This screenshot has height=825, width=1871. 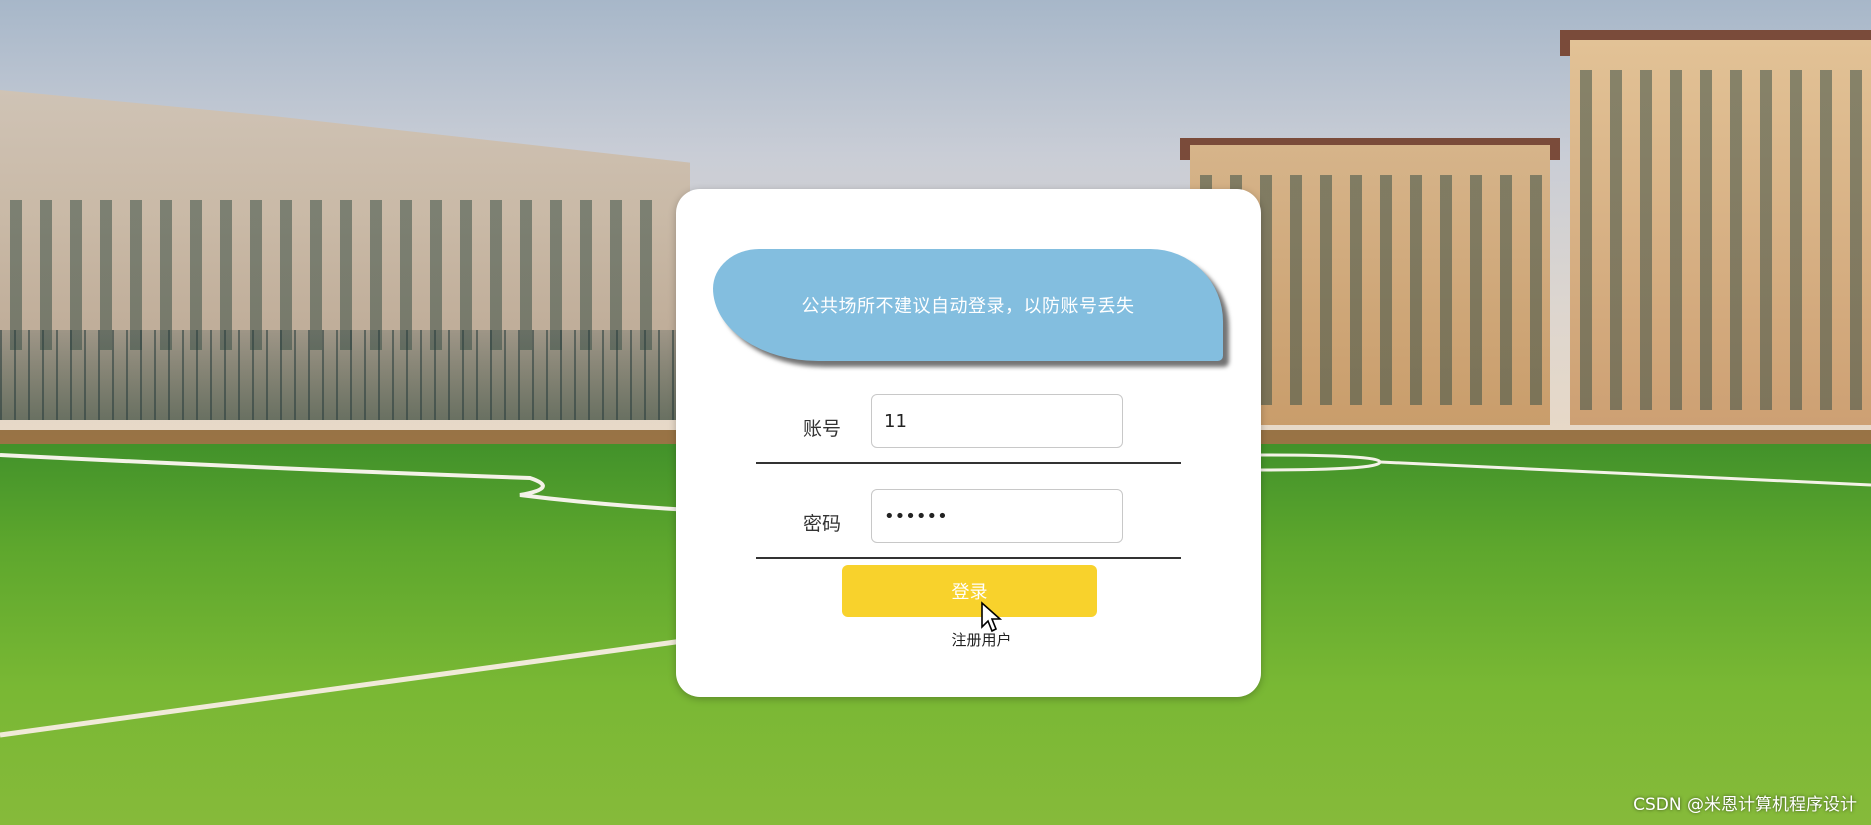 What do you see at coordinates (969, 591) in the screenshot?
I see `login-button: 登录` at bounding box center [969, 591].